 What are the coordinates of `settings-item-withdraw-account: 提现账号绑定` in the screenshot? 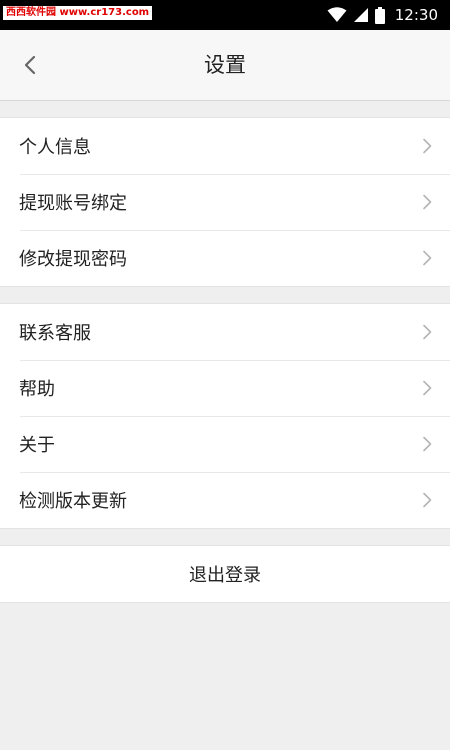 It's located at (225, 202).